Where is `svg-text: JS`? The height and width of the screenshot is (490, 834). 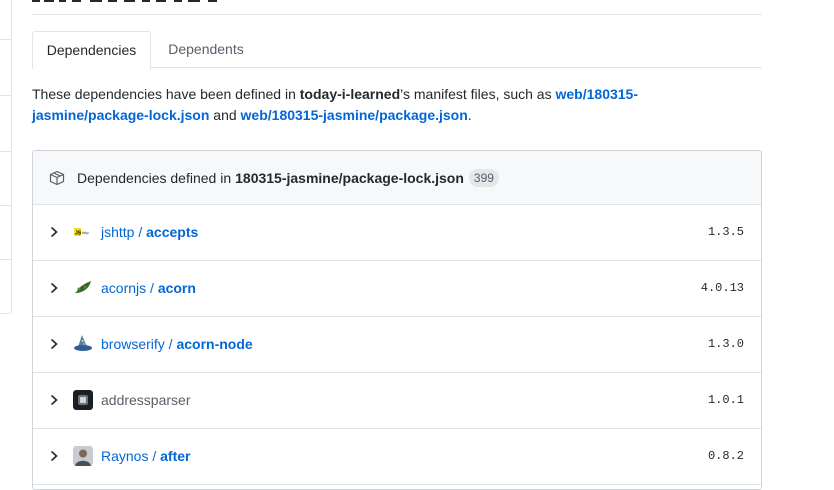 svg-text: JS is located at coordinates (78, 234).